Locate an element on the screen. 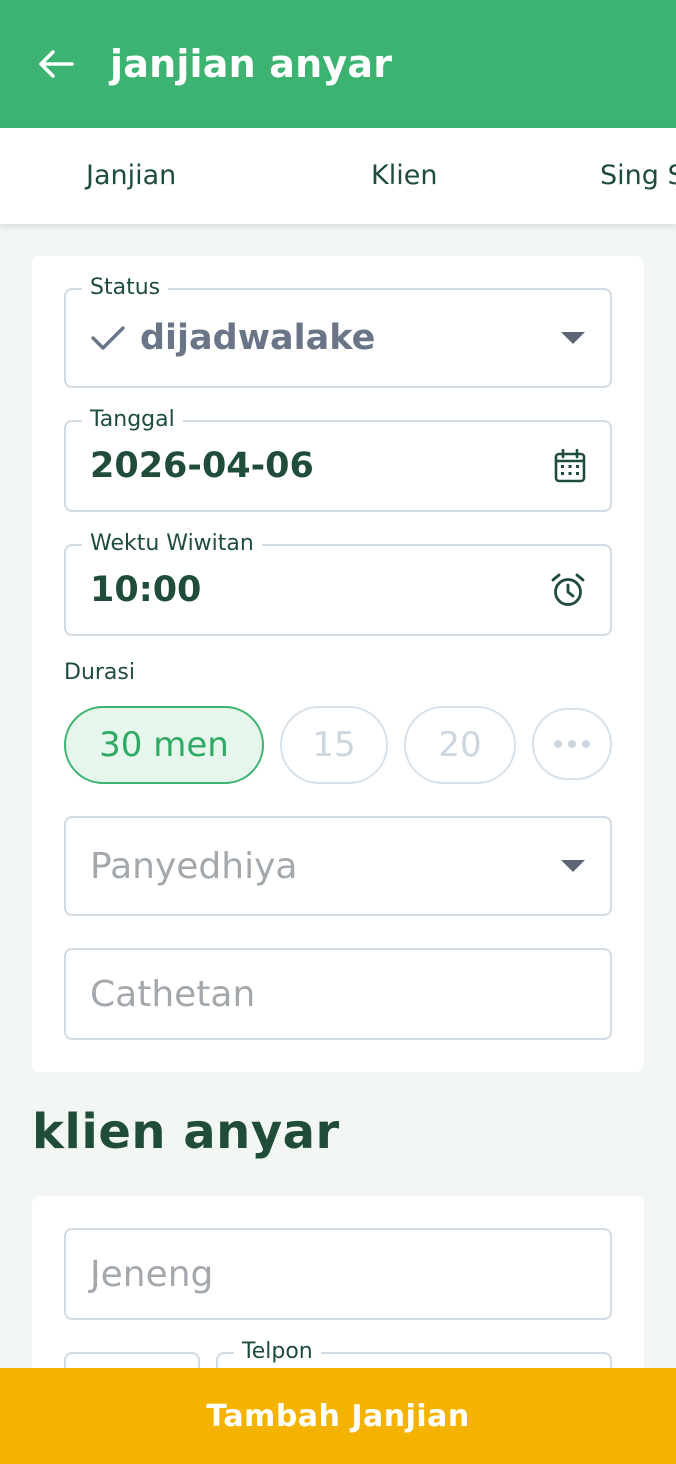  app-bar: janjian anyar is located at coordinates (338, 64).